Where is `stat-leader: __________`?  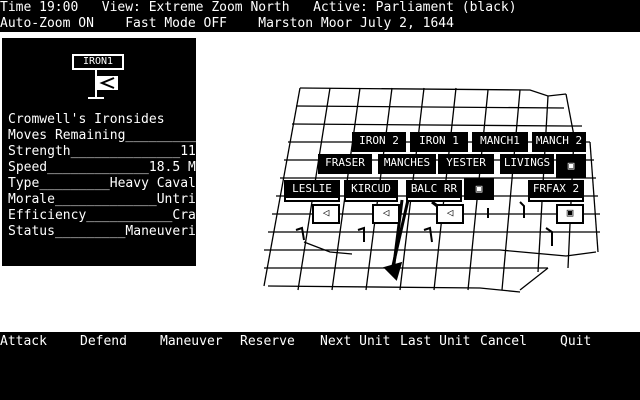 stat-leader: __________ is located at coordinates (164, 135).